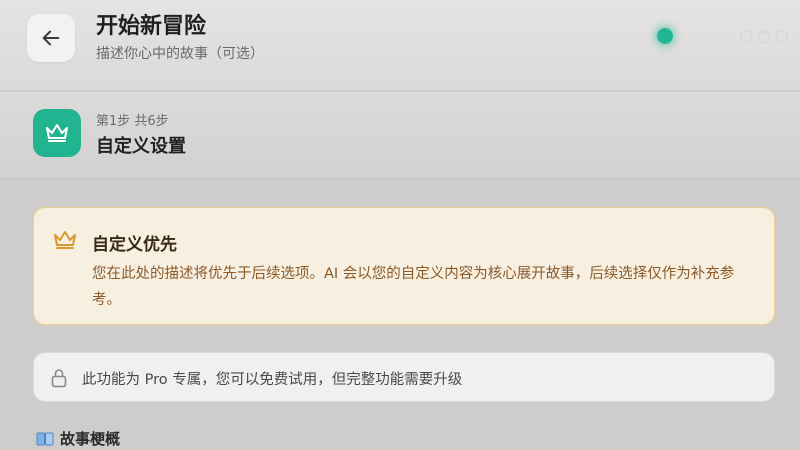 This screenshot has width=800, height=450. What do you see at coordinates (151, 26) in the screenshot?
I see `page-title: 开始新冒险` at bounding box center [151, 26].